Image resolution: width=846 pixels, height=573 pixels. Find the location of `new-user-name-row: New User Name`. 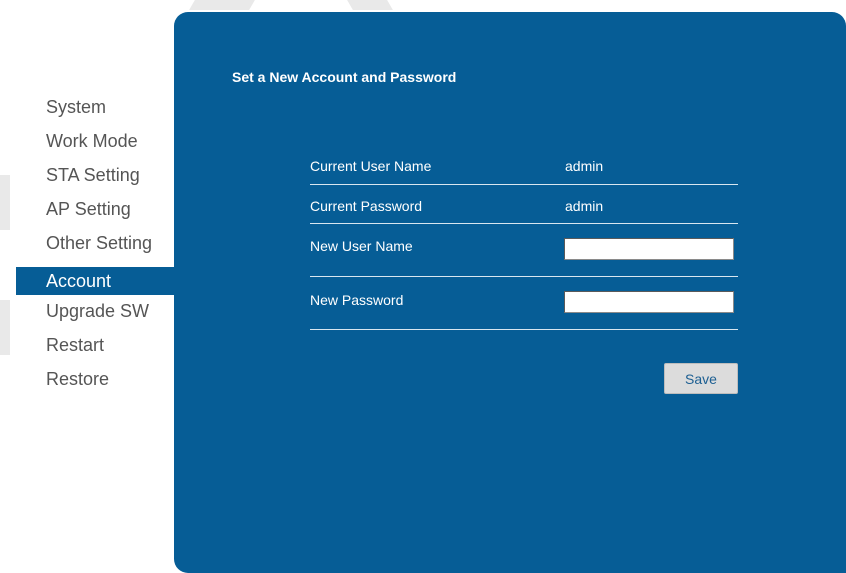

new-user-name-row: New User Name is located at coordinates (524, 250).